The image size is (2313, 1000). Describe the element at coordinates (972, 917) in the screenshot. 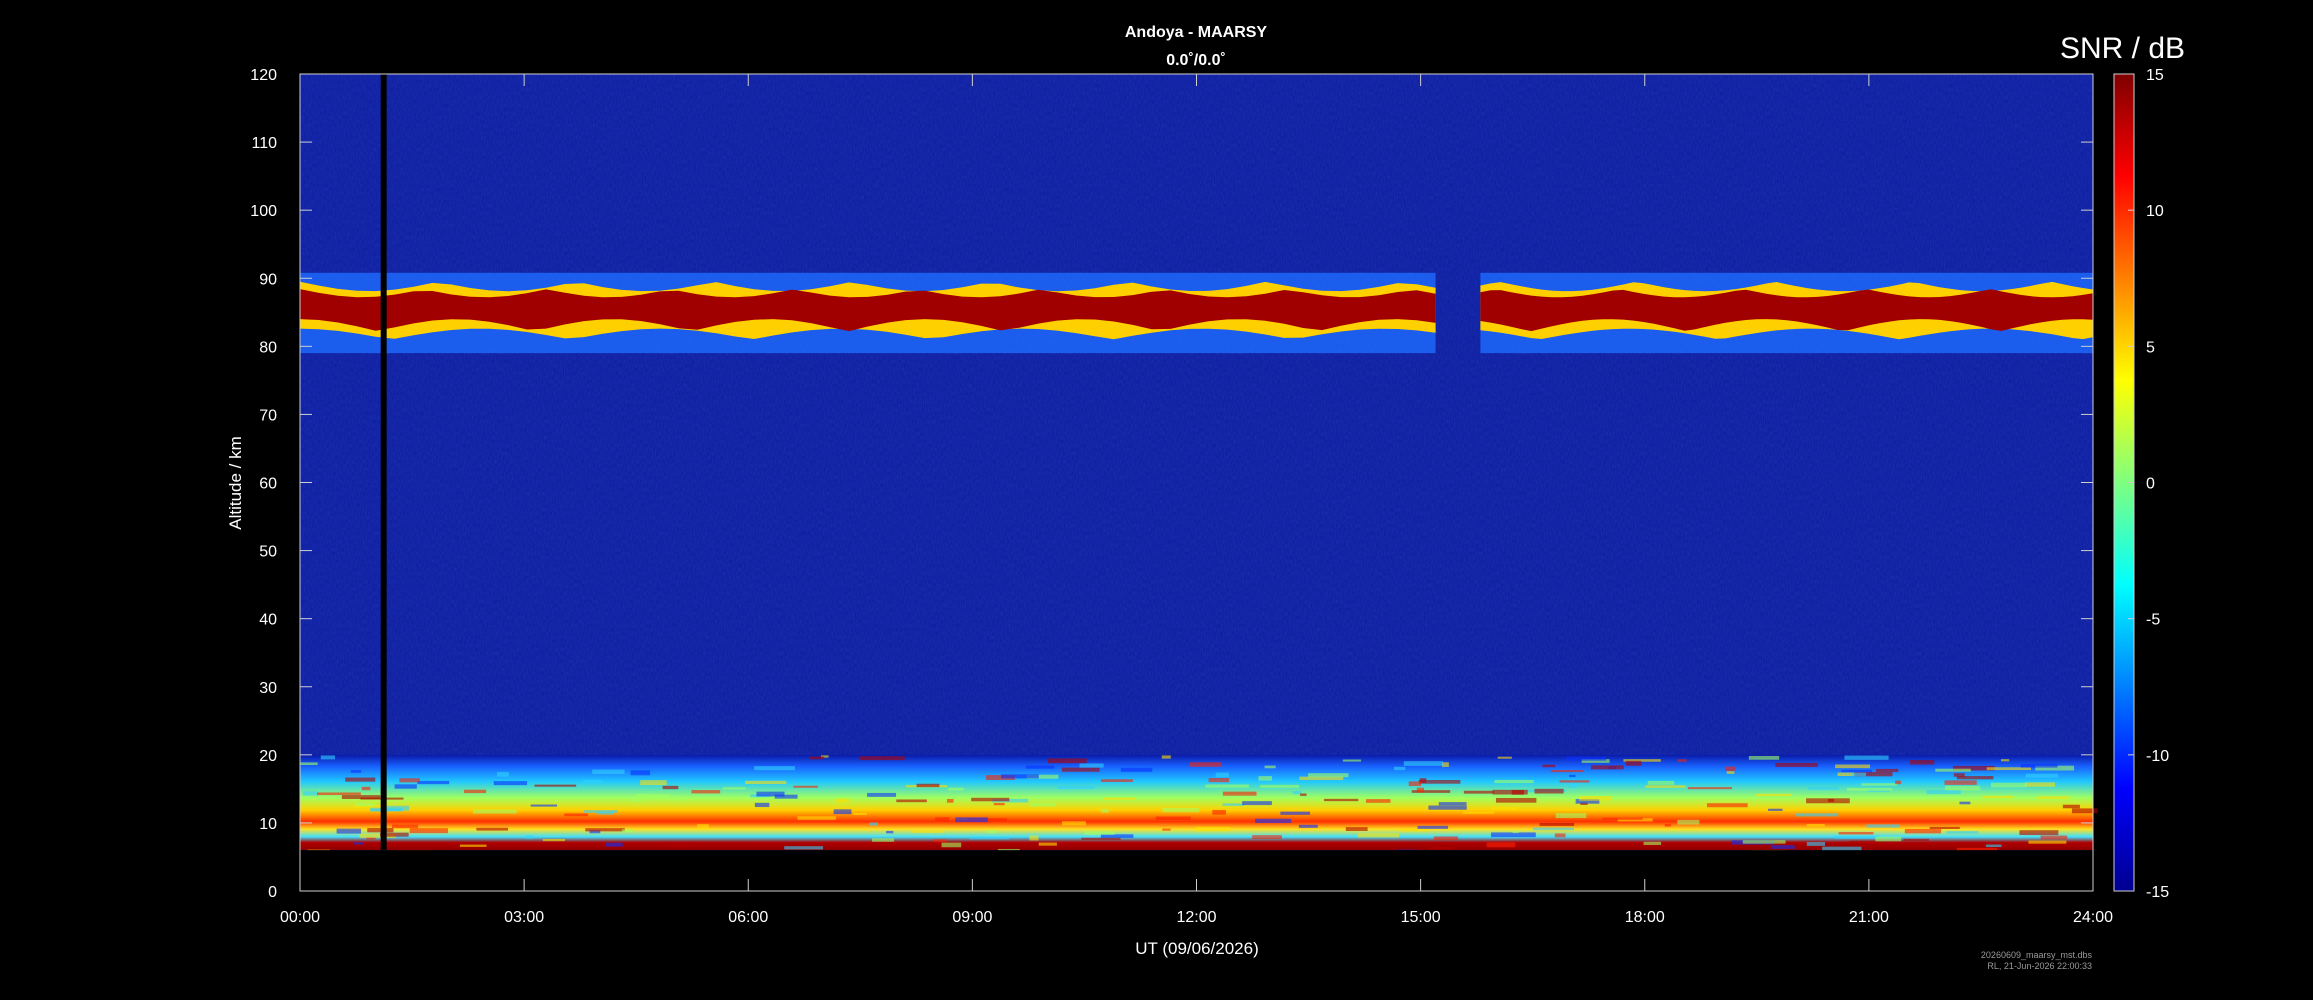

I see `x-tick-label: 09:00` at that location.